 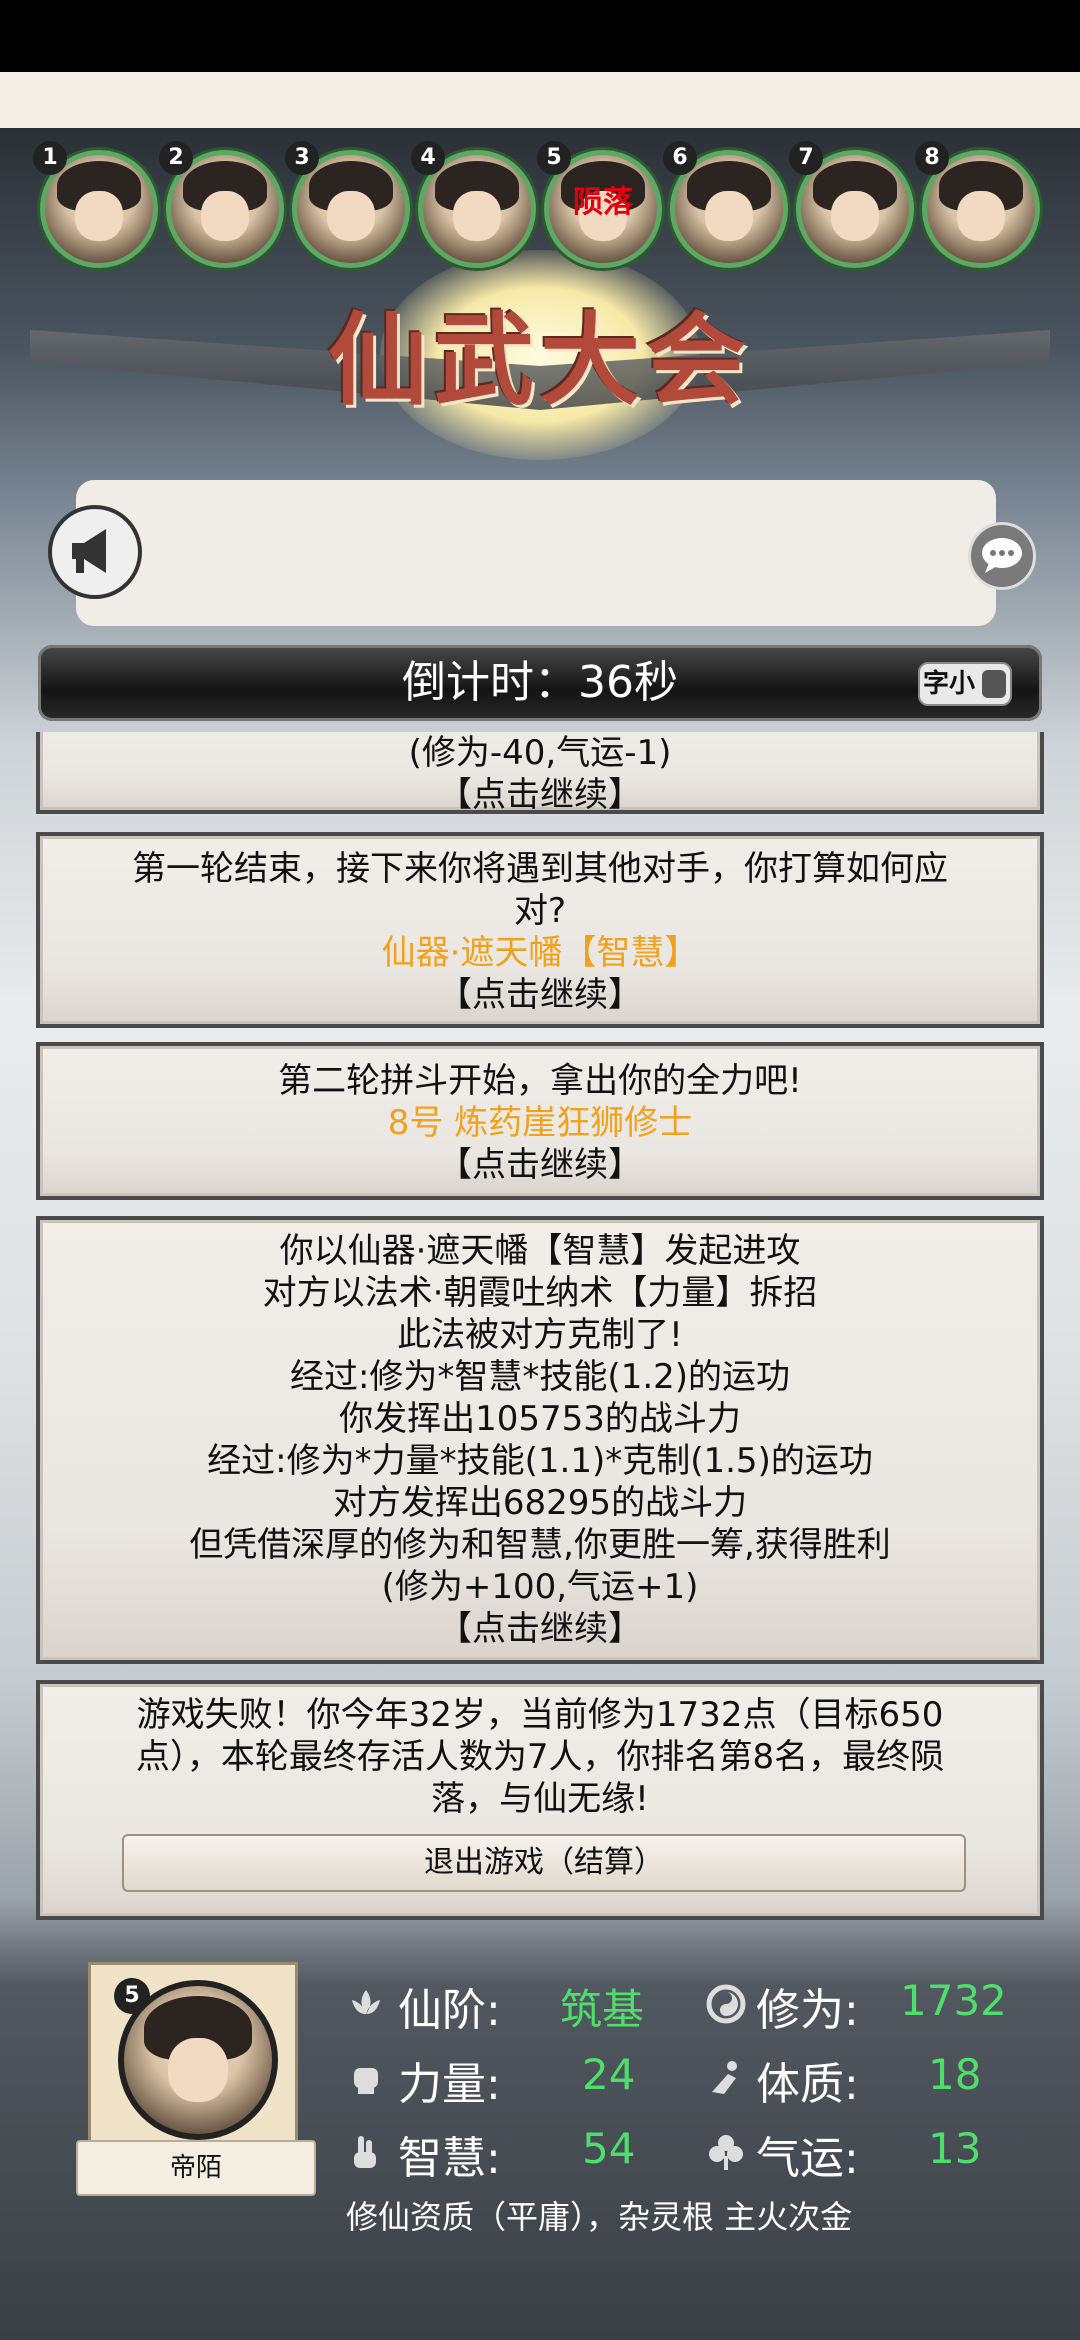 What do you see at coordinates (196, 2168) in the screenshot?
I see `player-name: 帝陌` at bounding box center [196, 2168].